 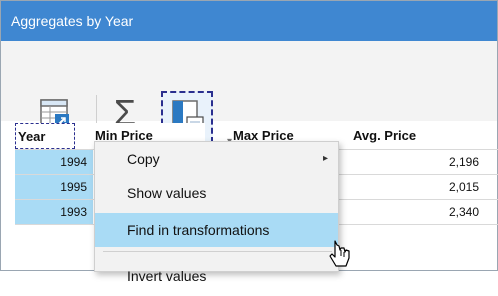 What do you see at coordinates (167, 276) in the screenshot?
I see `menu-item-label: Invert values` at bounding box center [167, 276].